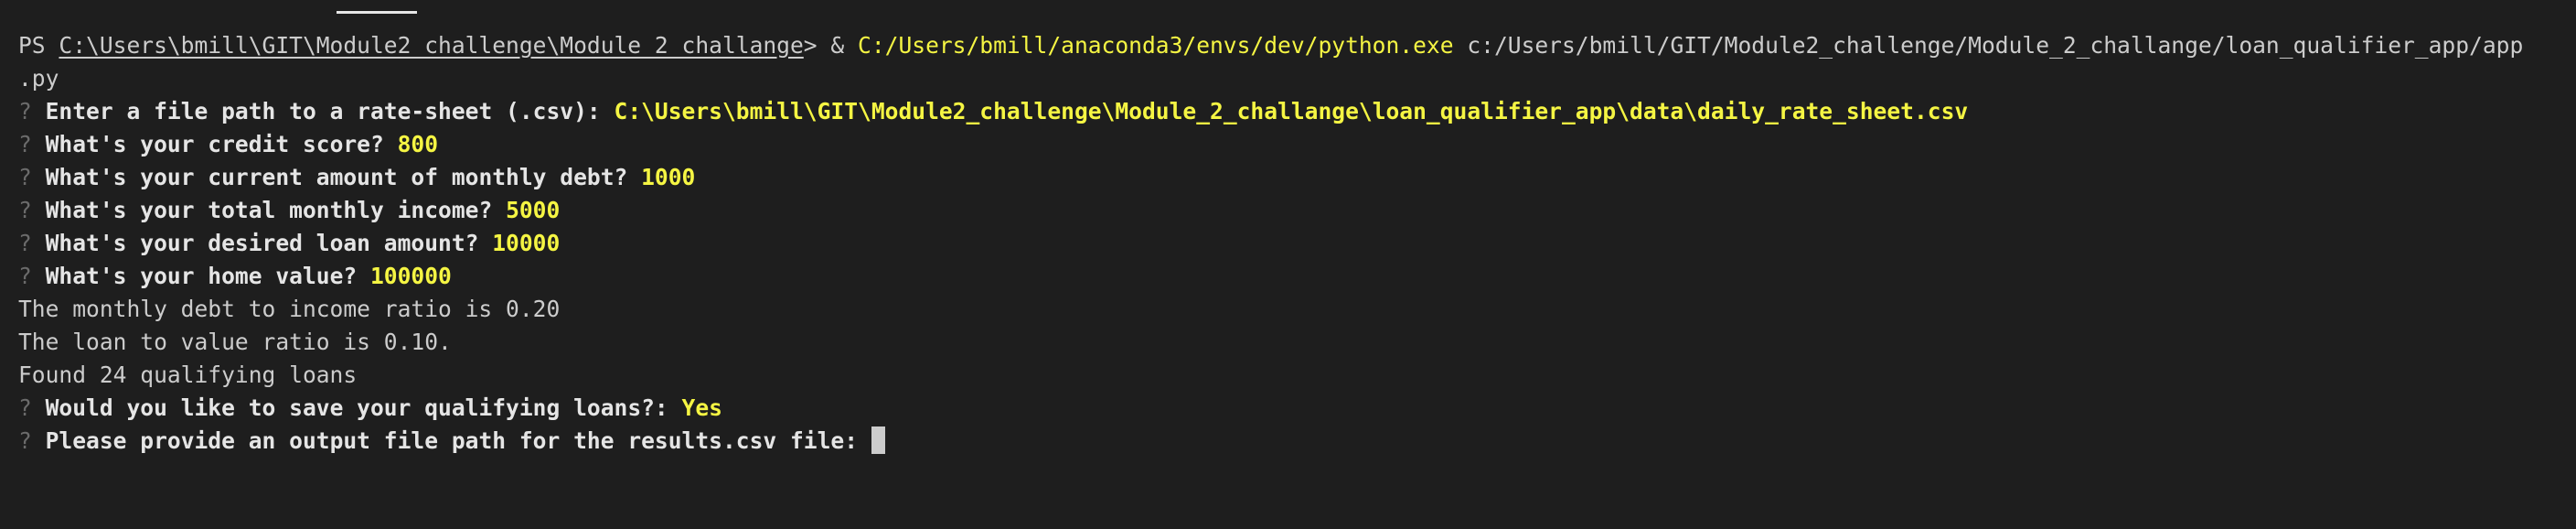  Describe the element at coordinates (668, 177) in the screenshot. I see `question-answer: 1000` at that location.